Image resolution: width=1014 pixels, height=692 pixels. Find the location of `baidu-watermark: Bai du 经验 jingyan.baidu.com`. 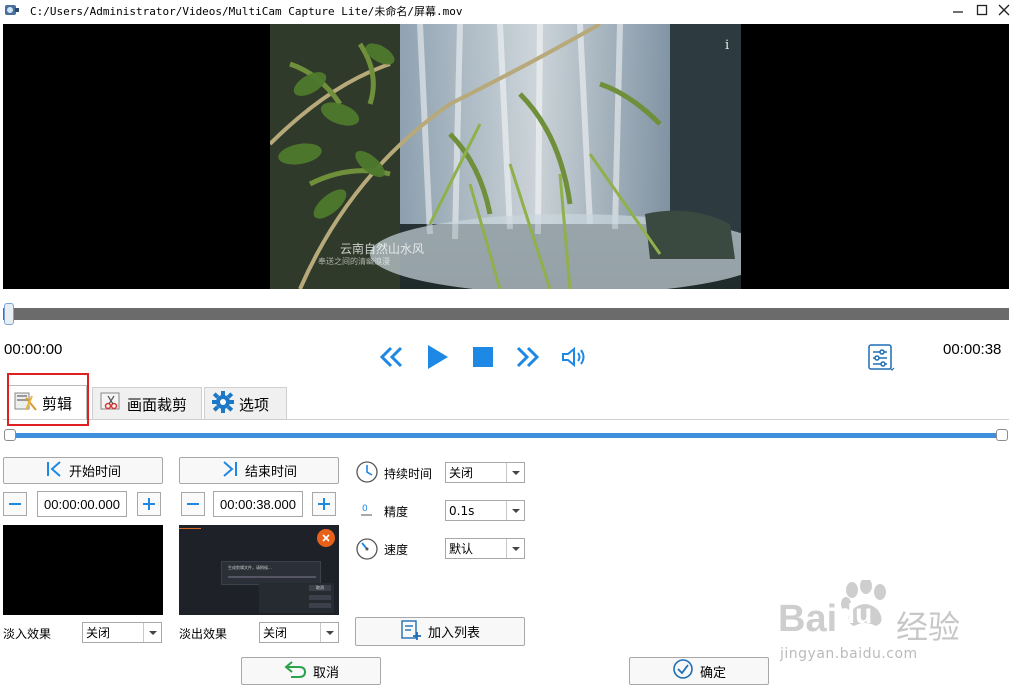

baidu-watermark: Bai du 经验 jingyan.baidu.com is located at coordinates (894, 623).